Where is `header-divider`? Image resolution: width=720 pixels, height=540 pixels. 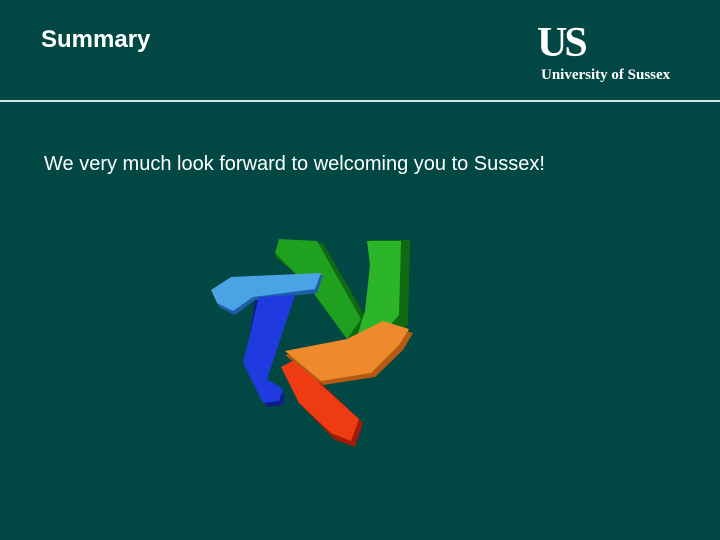 header-divider is located at coordinates (360, 101).